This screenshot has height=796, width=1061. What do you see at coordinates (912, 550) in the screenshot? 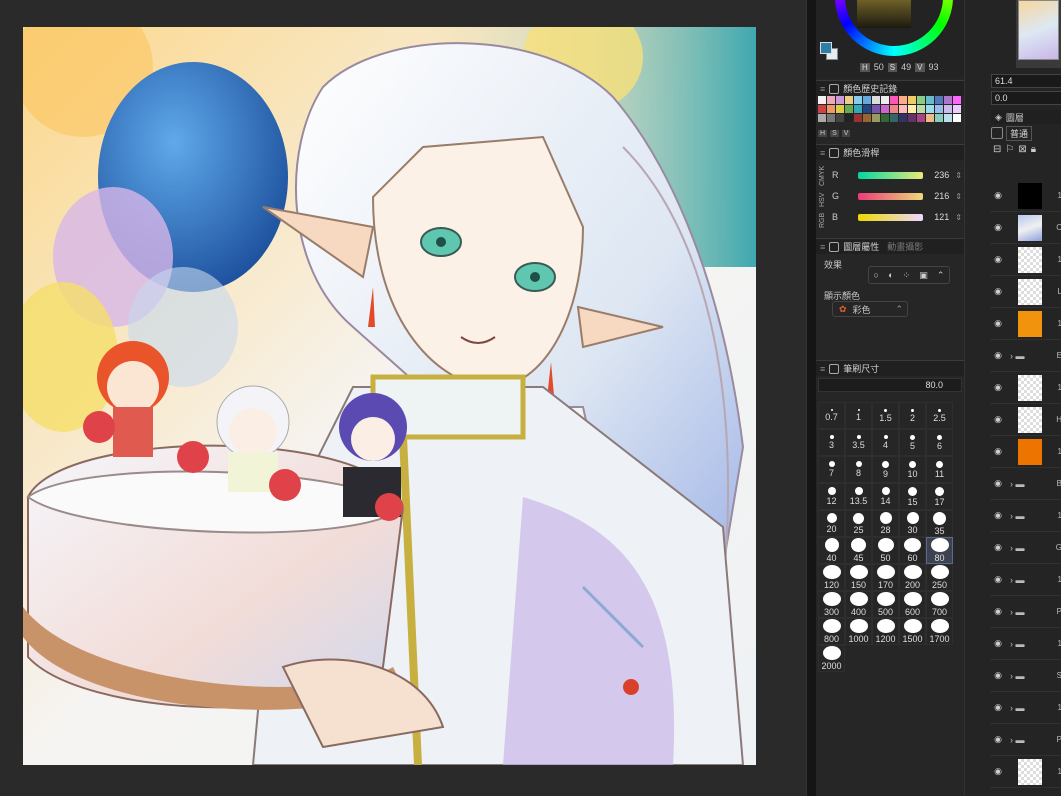
I see `brush-size-option: 60` at bounding box center [912, 550].